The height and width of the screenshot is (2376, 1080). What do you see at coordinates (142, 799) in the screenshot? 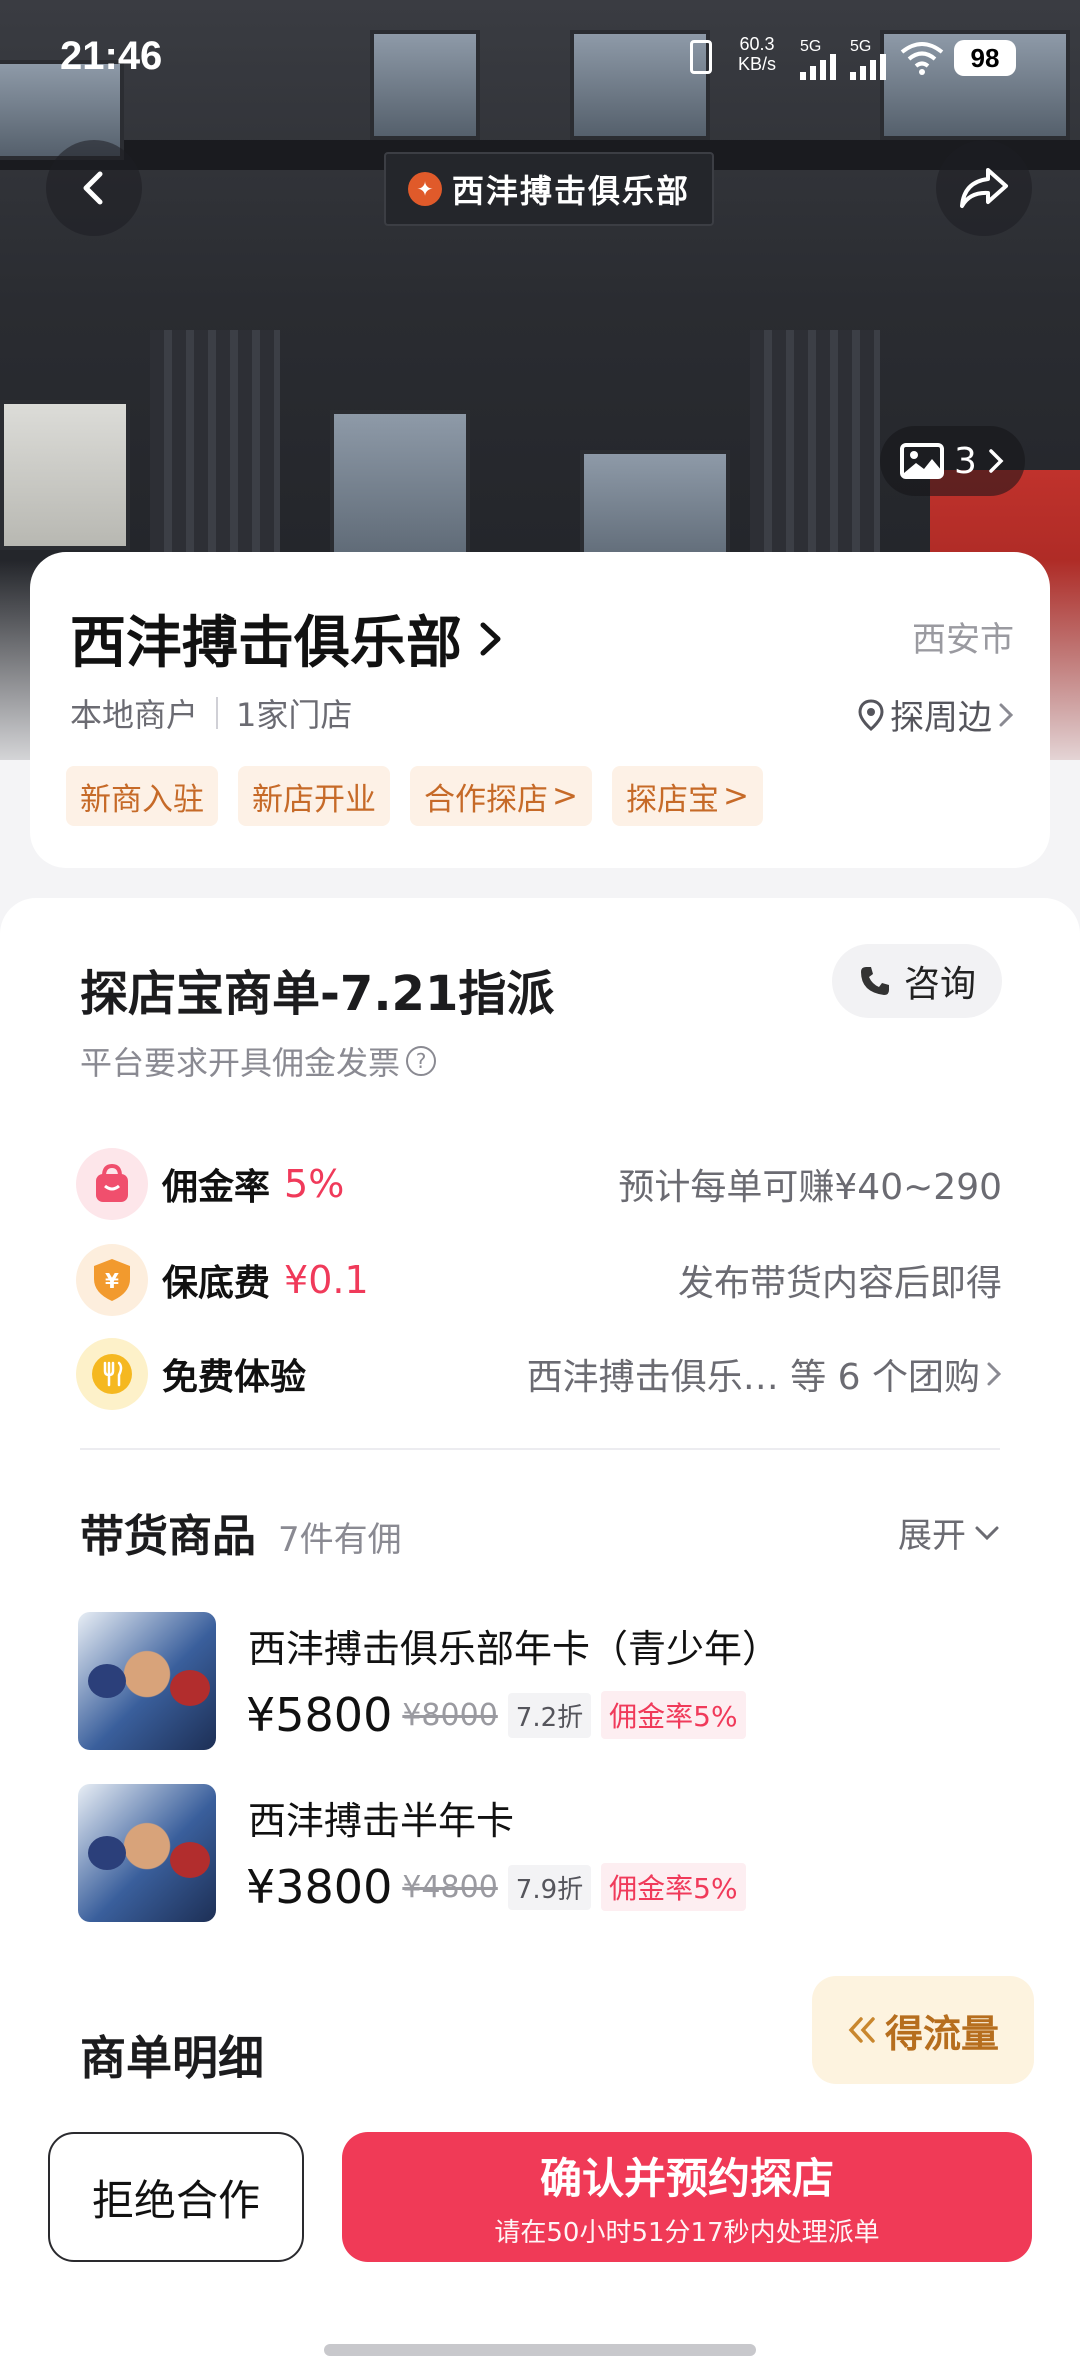
I see `tag-label: 新商入驻` at bounding box center [142, 799].